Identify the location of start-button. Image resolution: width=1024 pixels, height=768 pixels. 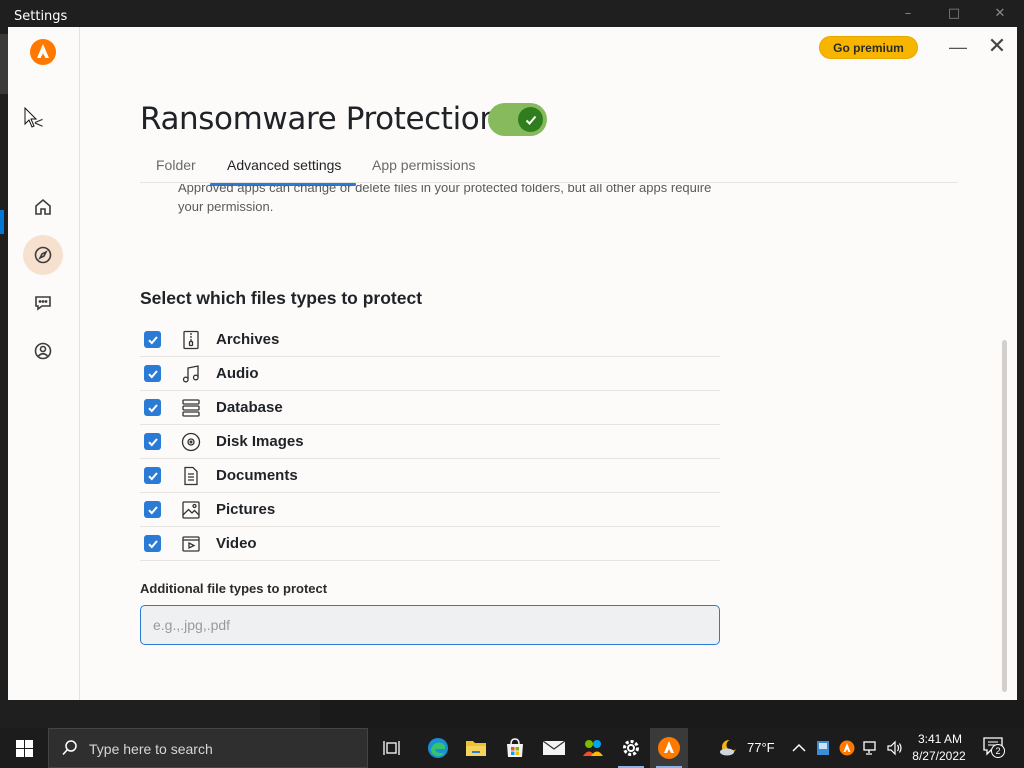
(24, 748).